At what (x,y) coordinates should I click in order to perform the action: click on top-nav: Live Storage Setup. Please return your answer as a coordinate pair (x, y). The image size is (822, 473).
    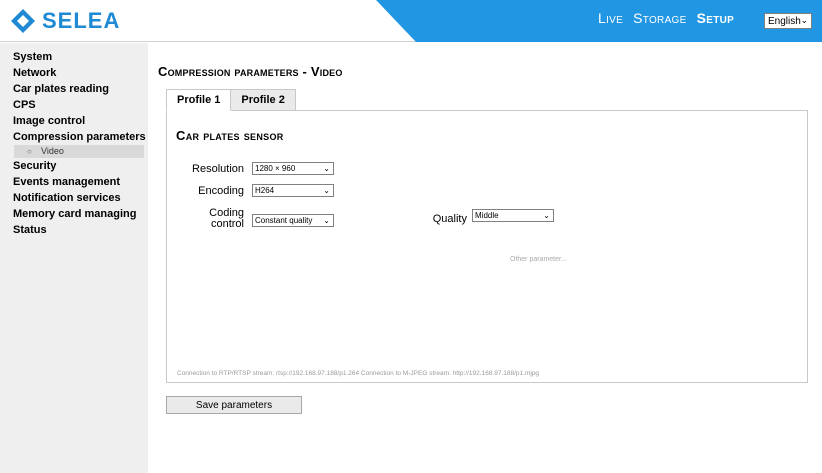
    Looking at the image, I should click on (666, 18).